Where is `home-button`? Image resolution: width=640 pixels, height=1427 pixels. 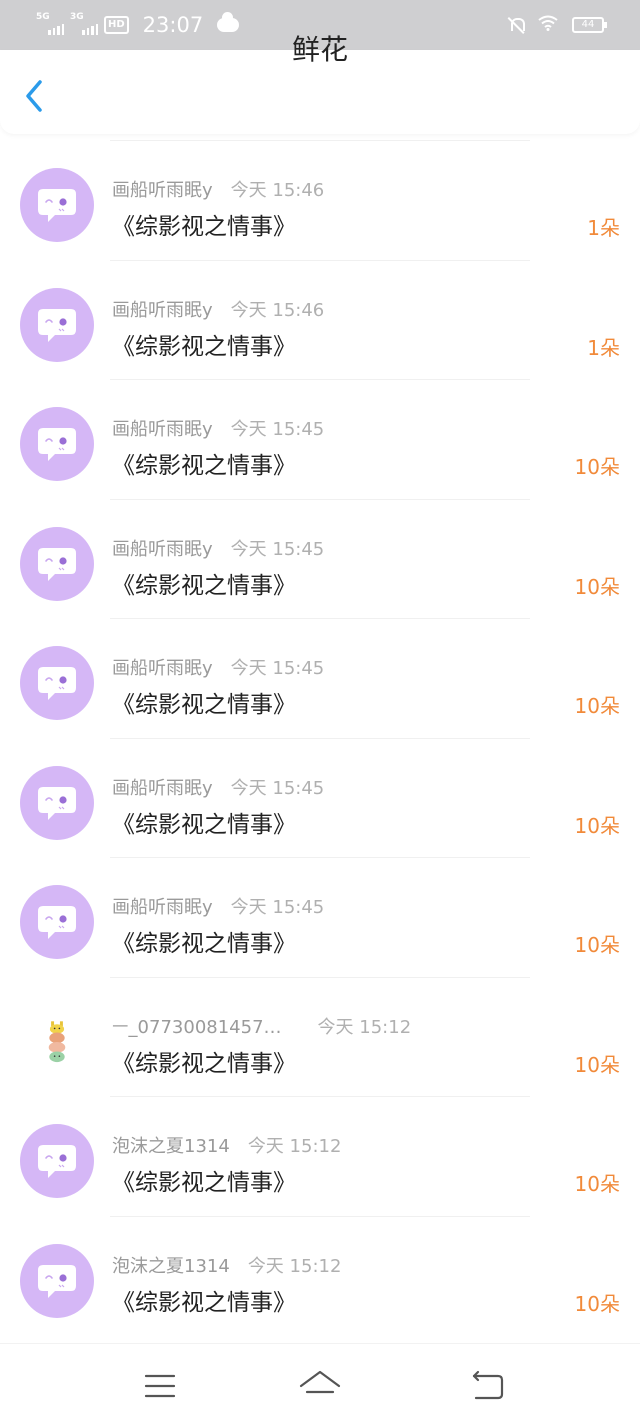
home-button is located at coordinates (320, 1386).